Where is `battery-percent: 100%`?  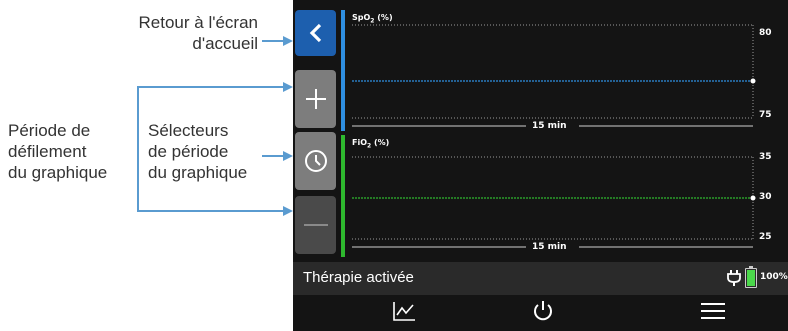
battery-percent: 100% is located at coordinates (774, 277).